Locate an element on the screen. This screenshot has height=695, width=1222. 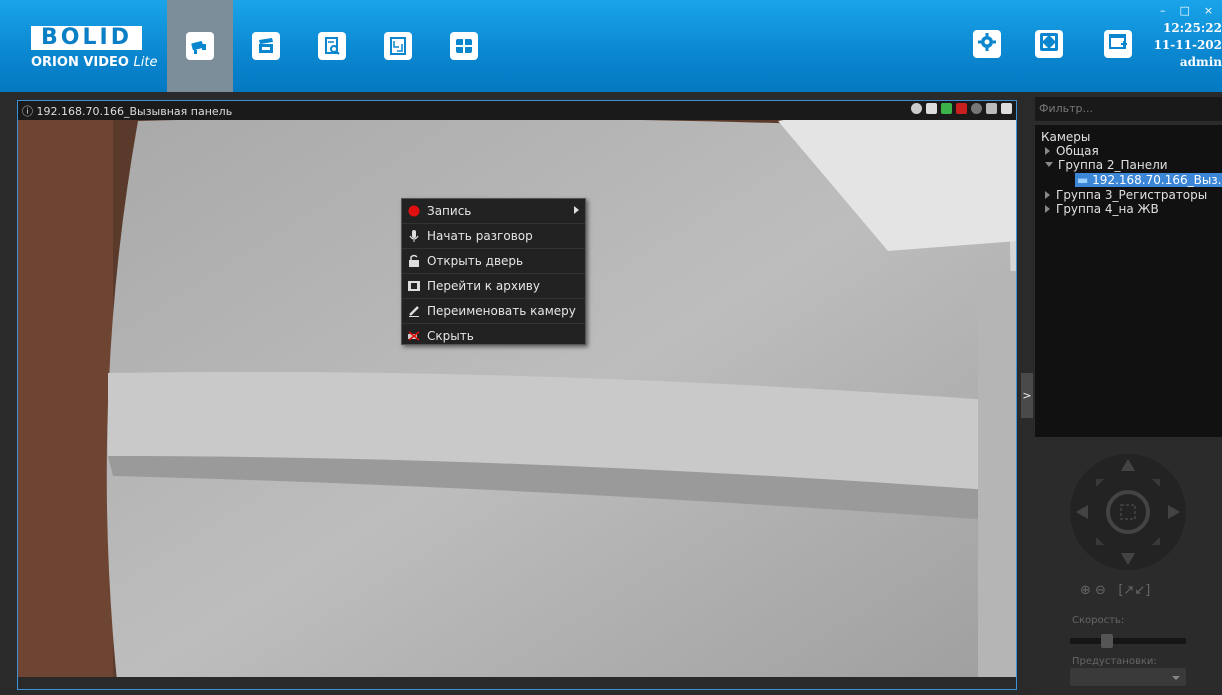
menu-item-start-talk: Начать разговор is located at coordinates (493, 236).